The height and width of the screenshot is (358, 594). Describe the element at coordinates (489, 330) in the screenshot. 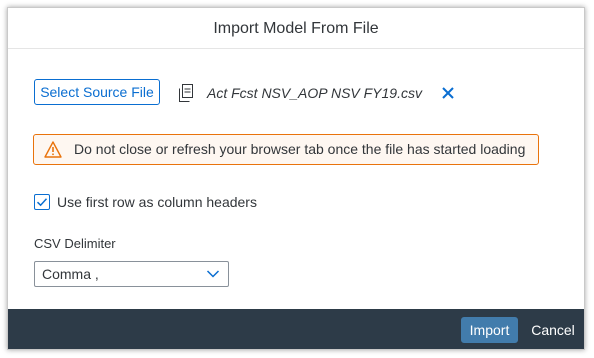

I see `import-button: Import` at that location.